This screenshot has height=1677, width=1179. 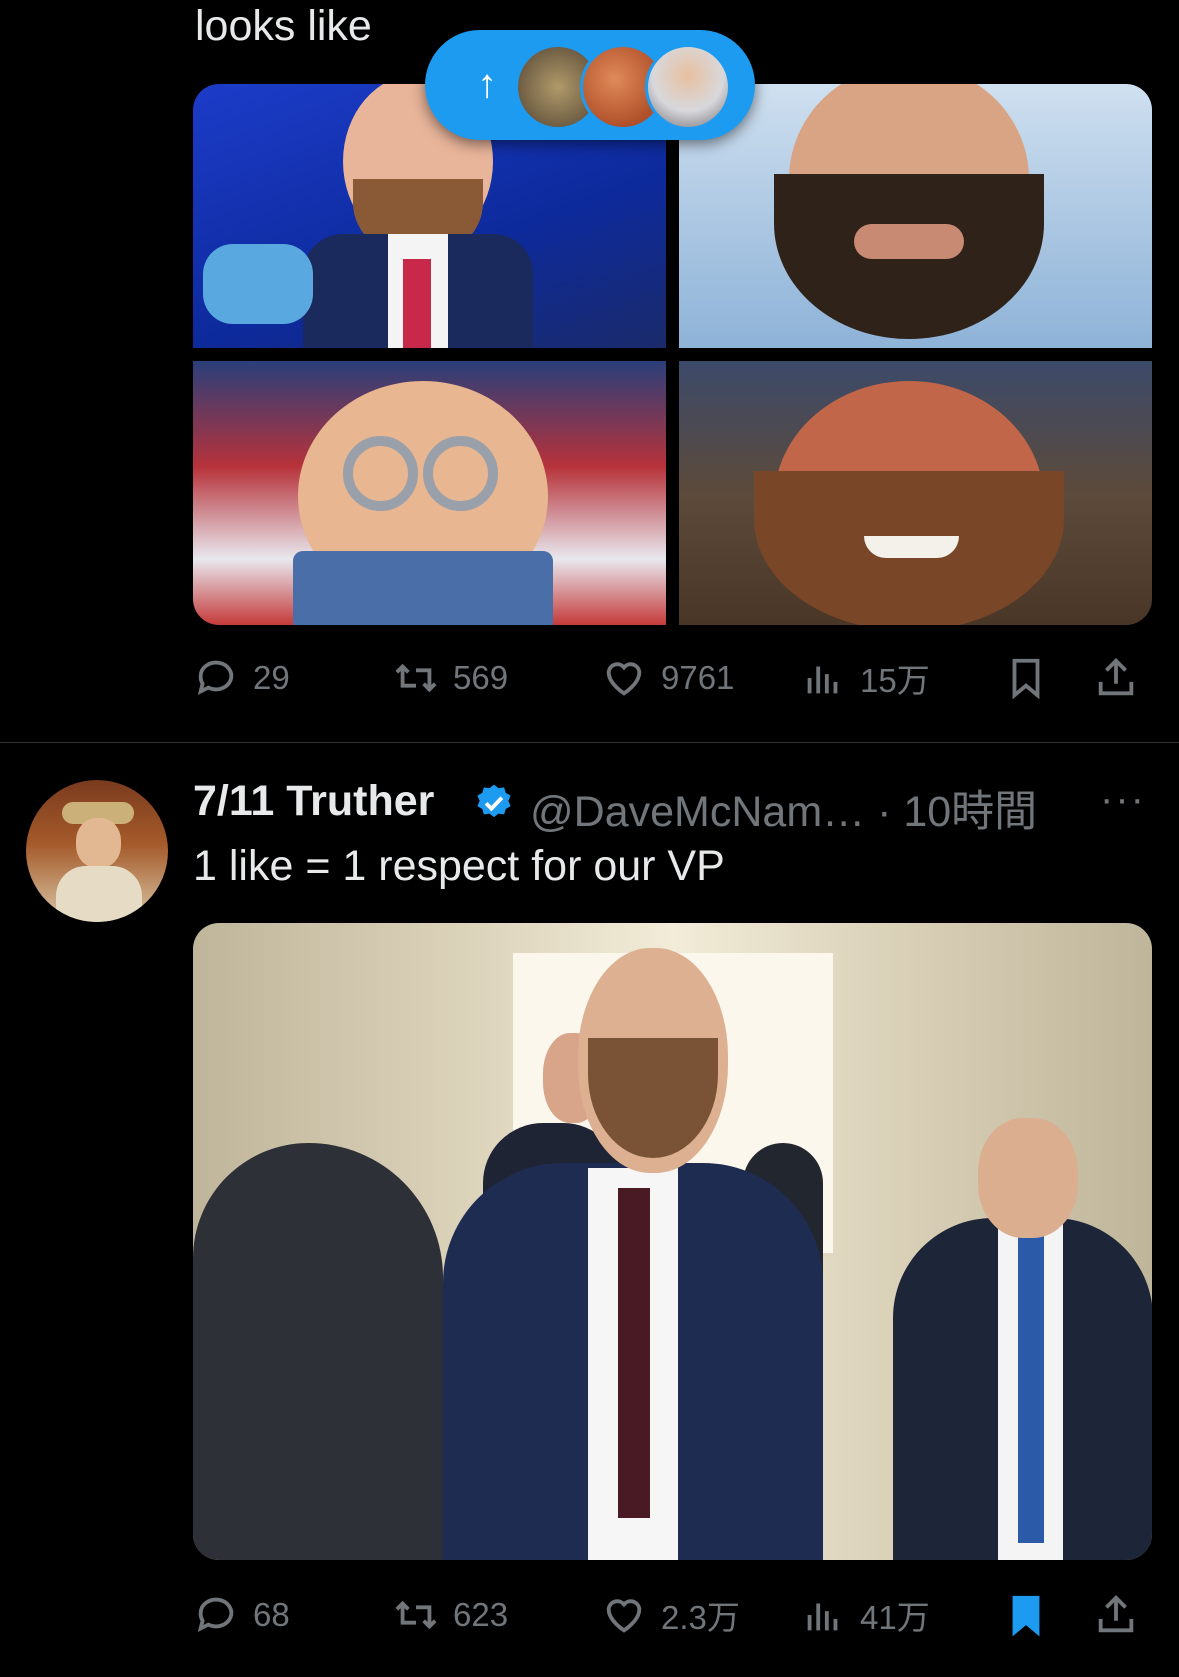 What do you see at coordinates (481, 1614) in the screenshot?
I see `retweet-count: 623` at bounding box center [481, 1614].